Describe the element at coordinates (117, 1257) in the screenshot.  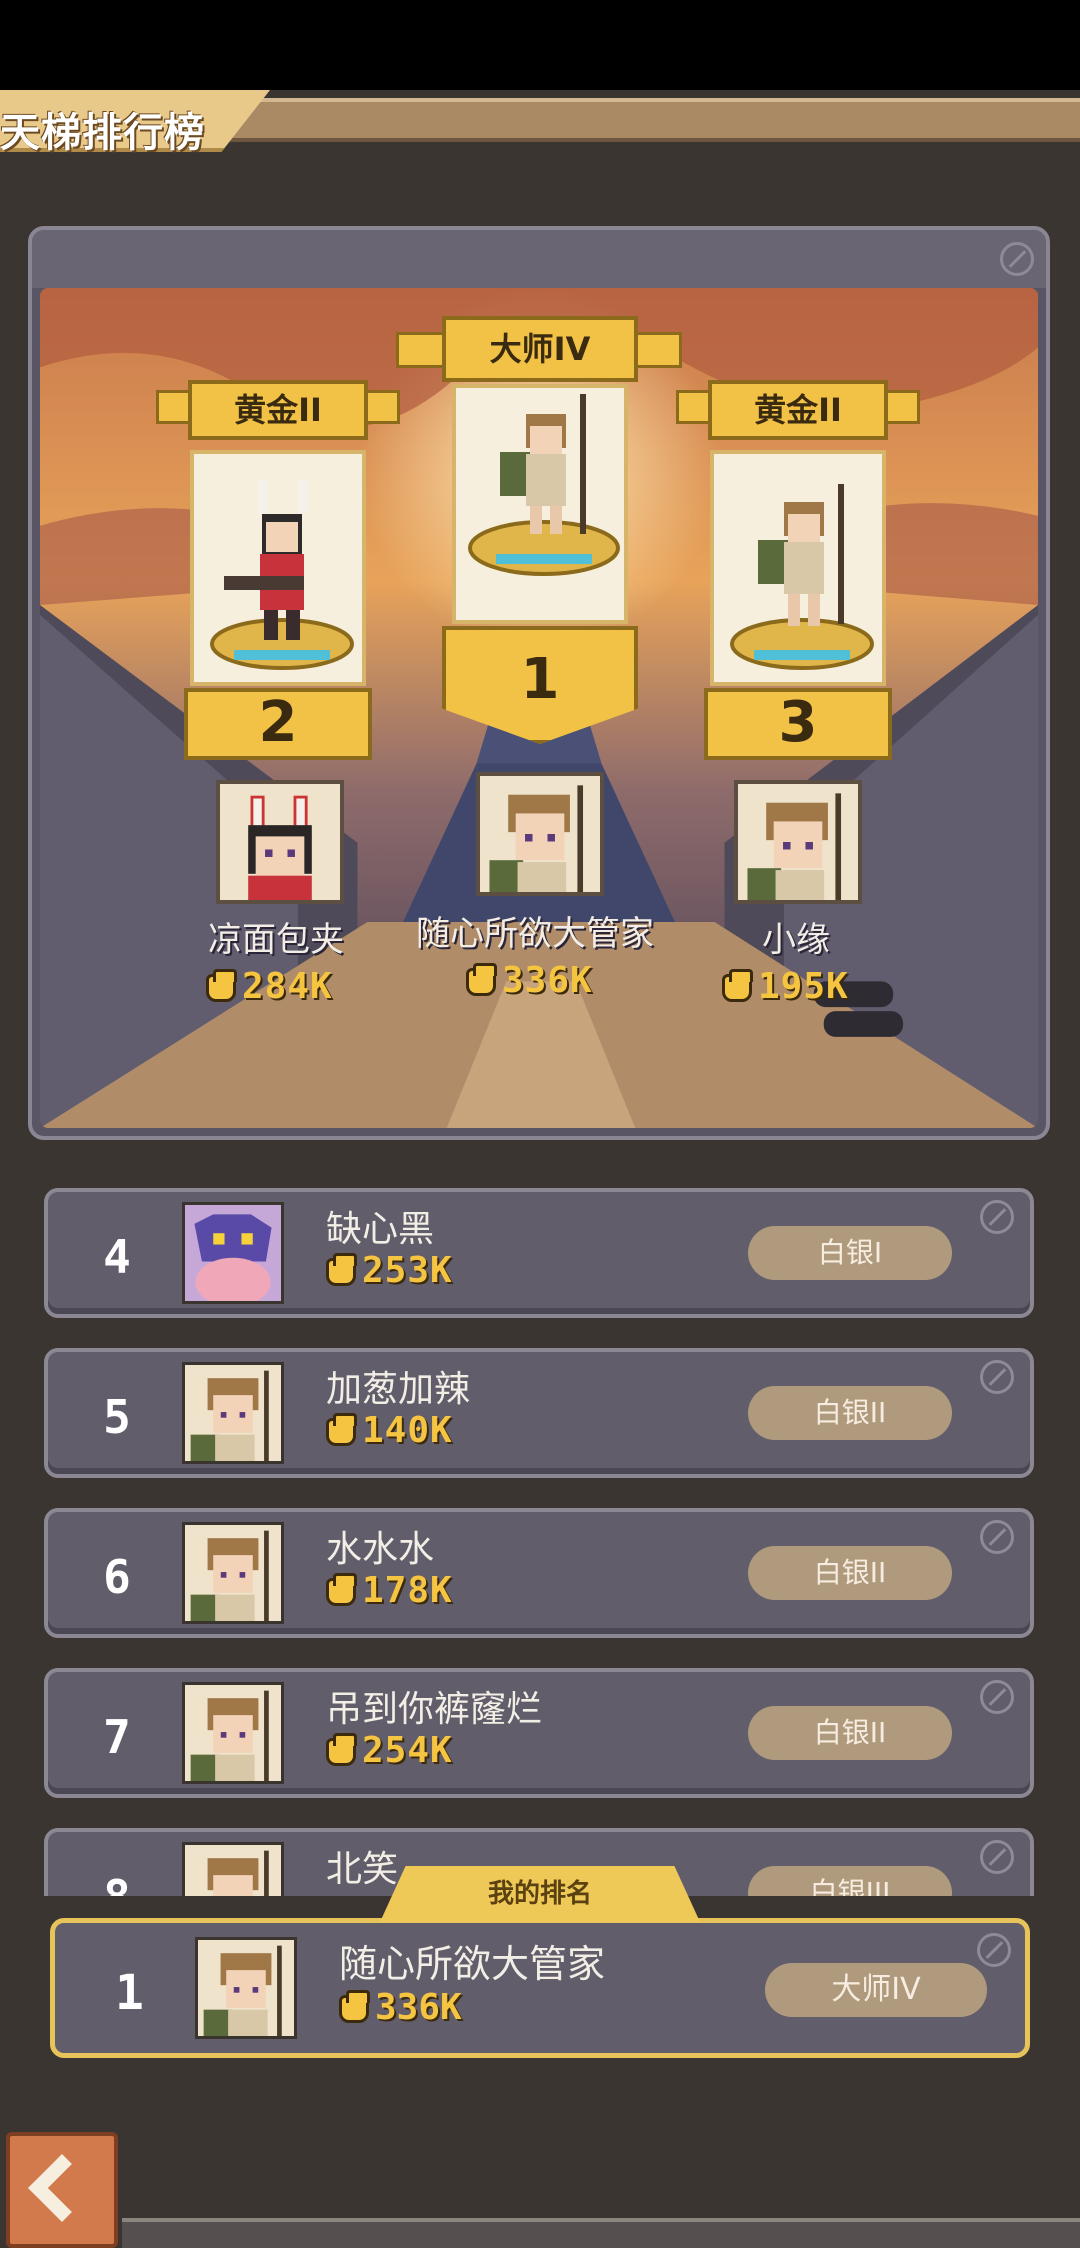
I see `rank-number: 4` at that location.